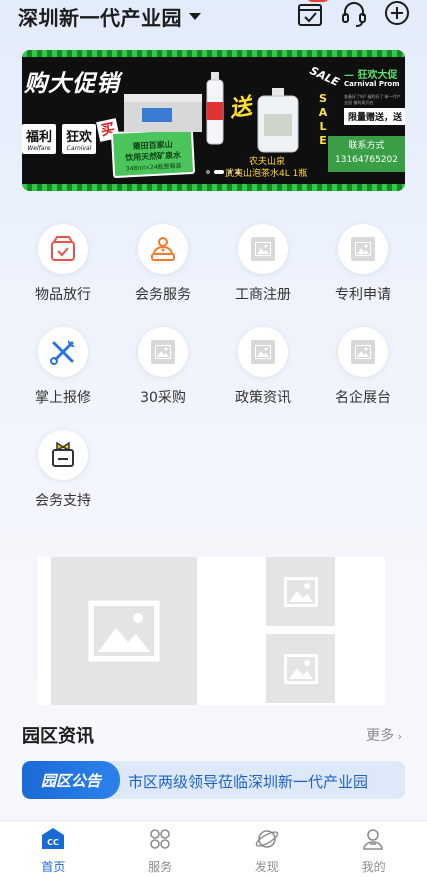 Image resolution: width=427 pixels, height=877 pixels. I want to click on welfare-badge: 福利, so click(318, 1).